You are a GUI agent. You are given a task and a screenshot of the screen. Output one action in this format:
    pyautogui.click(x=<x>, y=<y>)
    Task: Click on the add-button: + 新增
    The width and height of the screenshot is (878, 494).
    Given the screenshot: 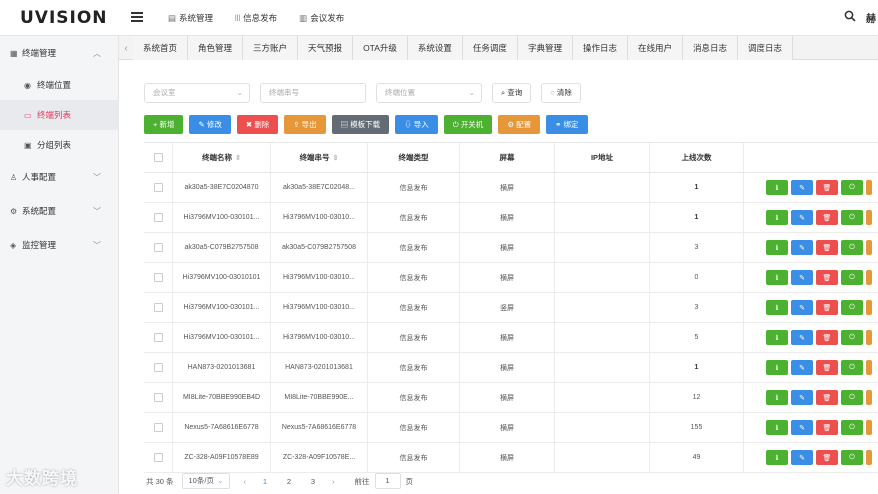 What is the action you would take?
    pyautogui.click(x=164, y=124)
    